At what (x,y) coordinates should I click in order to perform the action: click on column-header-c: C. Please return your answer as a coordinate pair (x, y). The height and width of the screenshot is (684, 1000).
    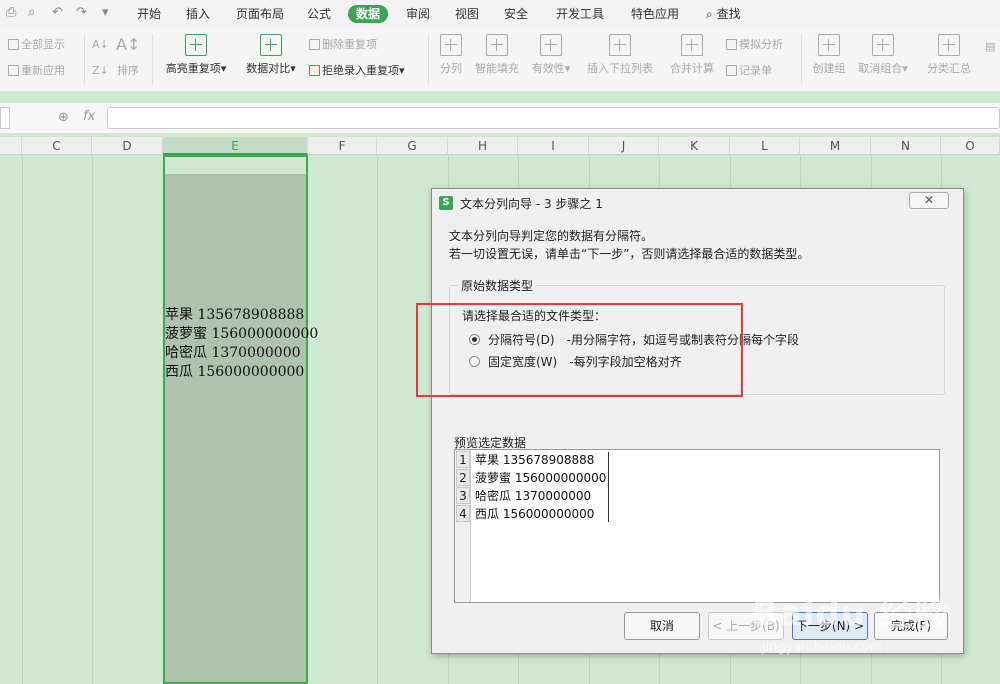
    Looking at the image, I should click on (57, 146).